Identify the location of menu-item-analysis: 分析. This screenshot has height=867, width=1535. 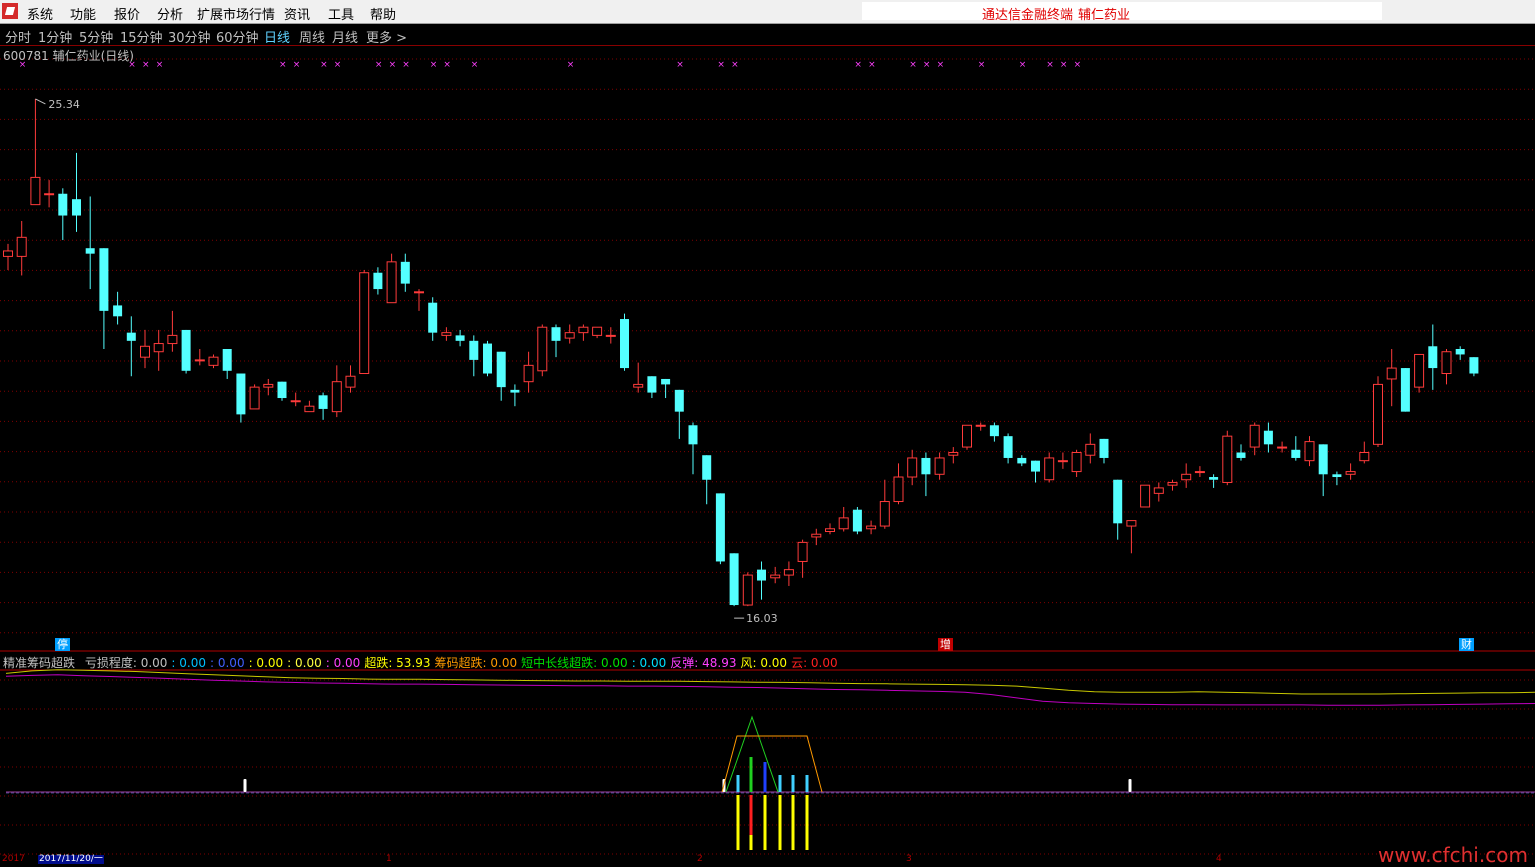
(170, 13).